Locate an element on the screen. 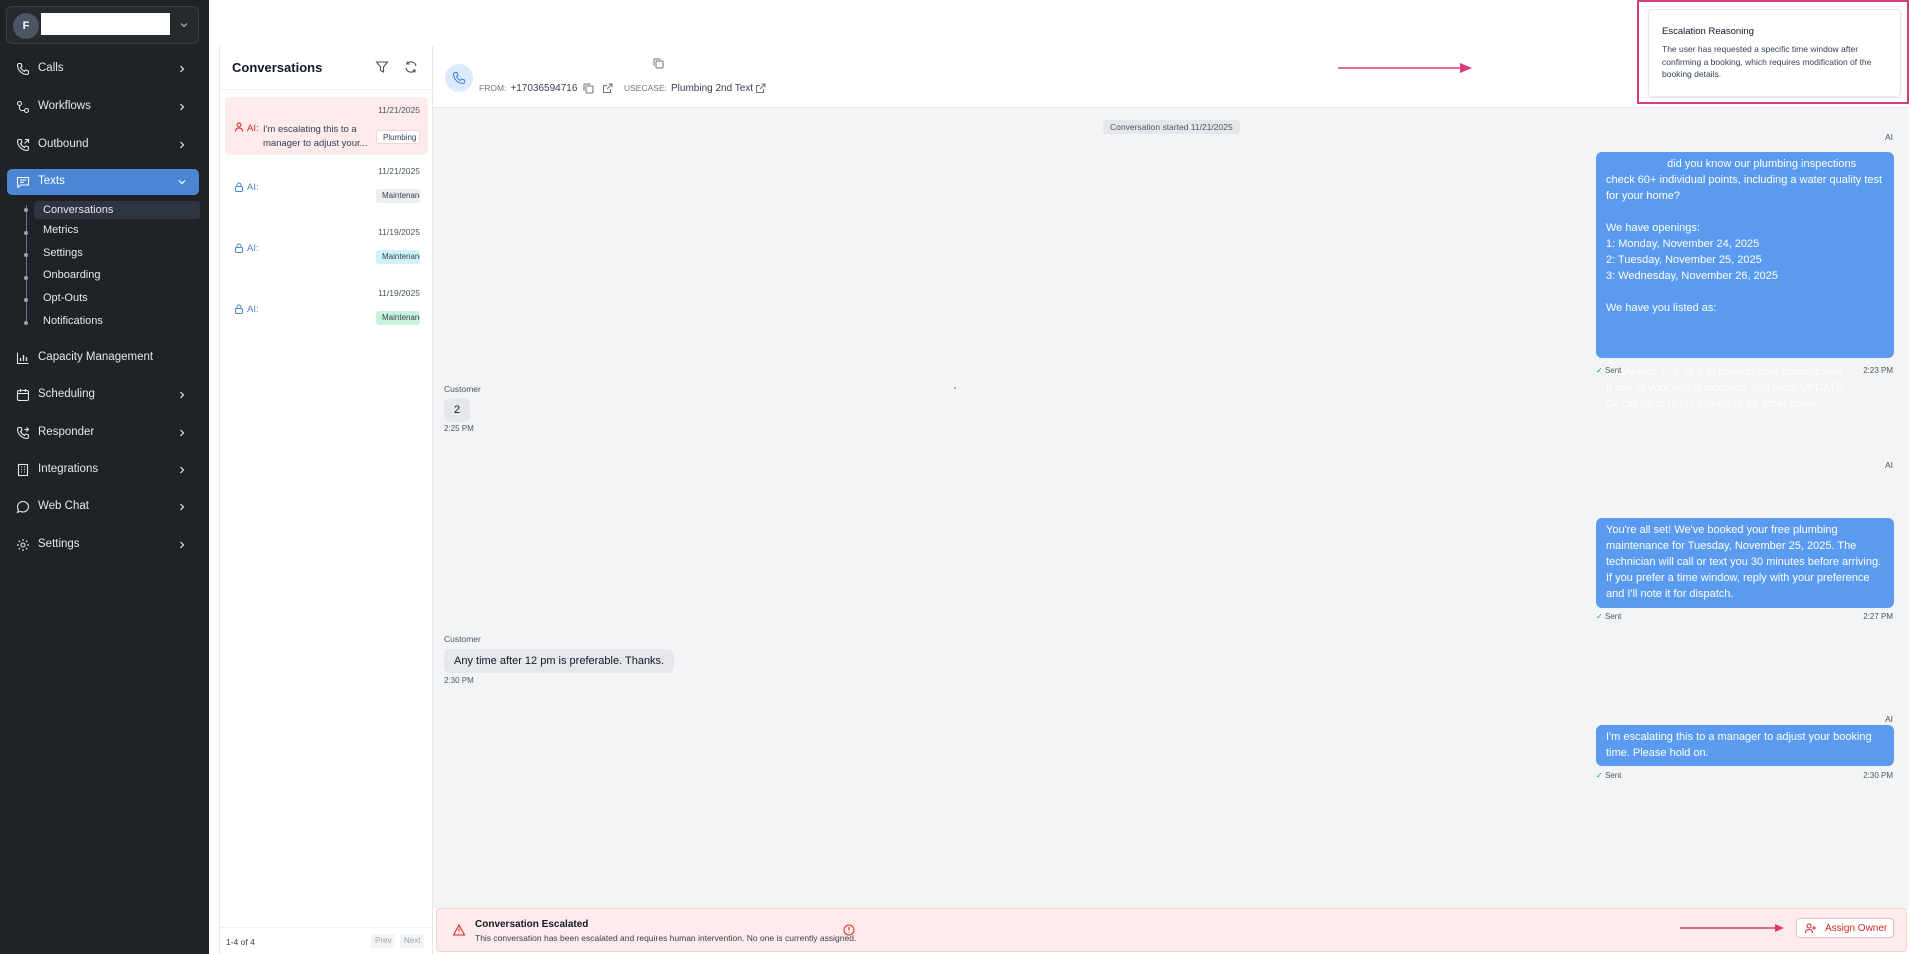  from-label: FROM: is located at coordinates (493, 88).